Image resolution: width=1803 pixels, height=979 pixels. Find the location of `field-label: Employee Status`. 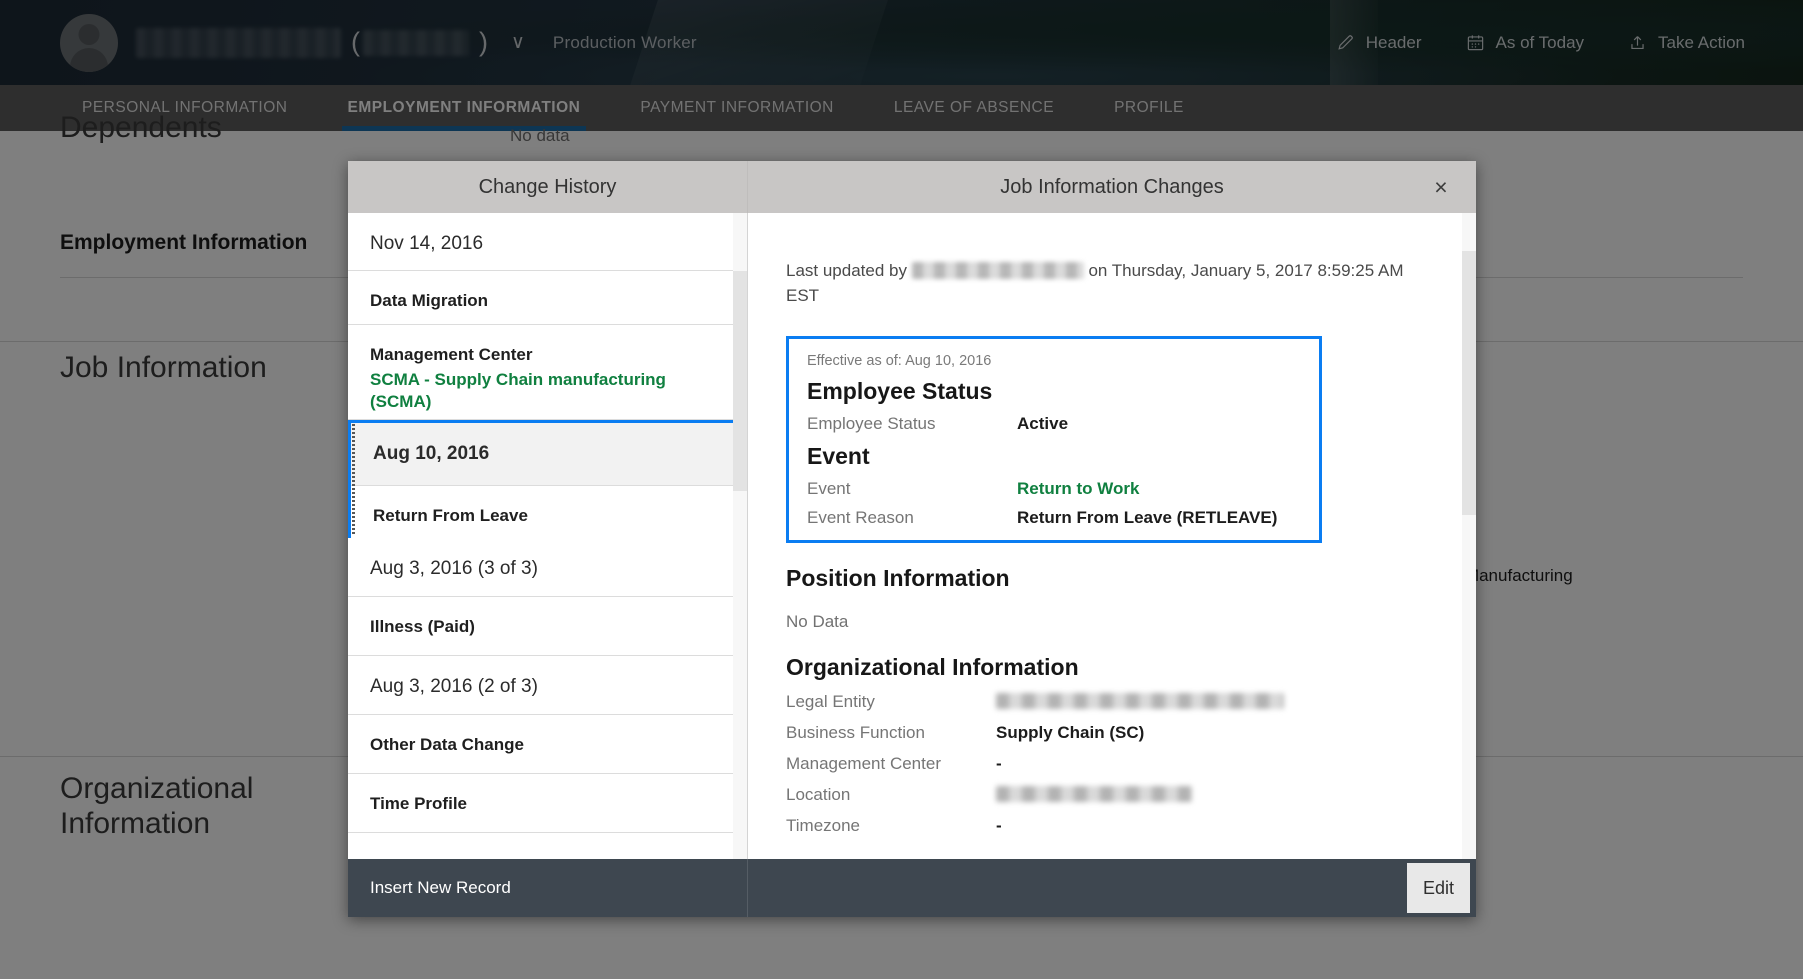

field-label: Employee Status is located at coordinates (871, 424).